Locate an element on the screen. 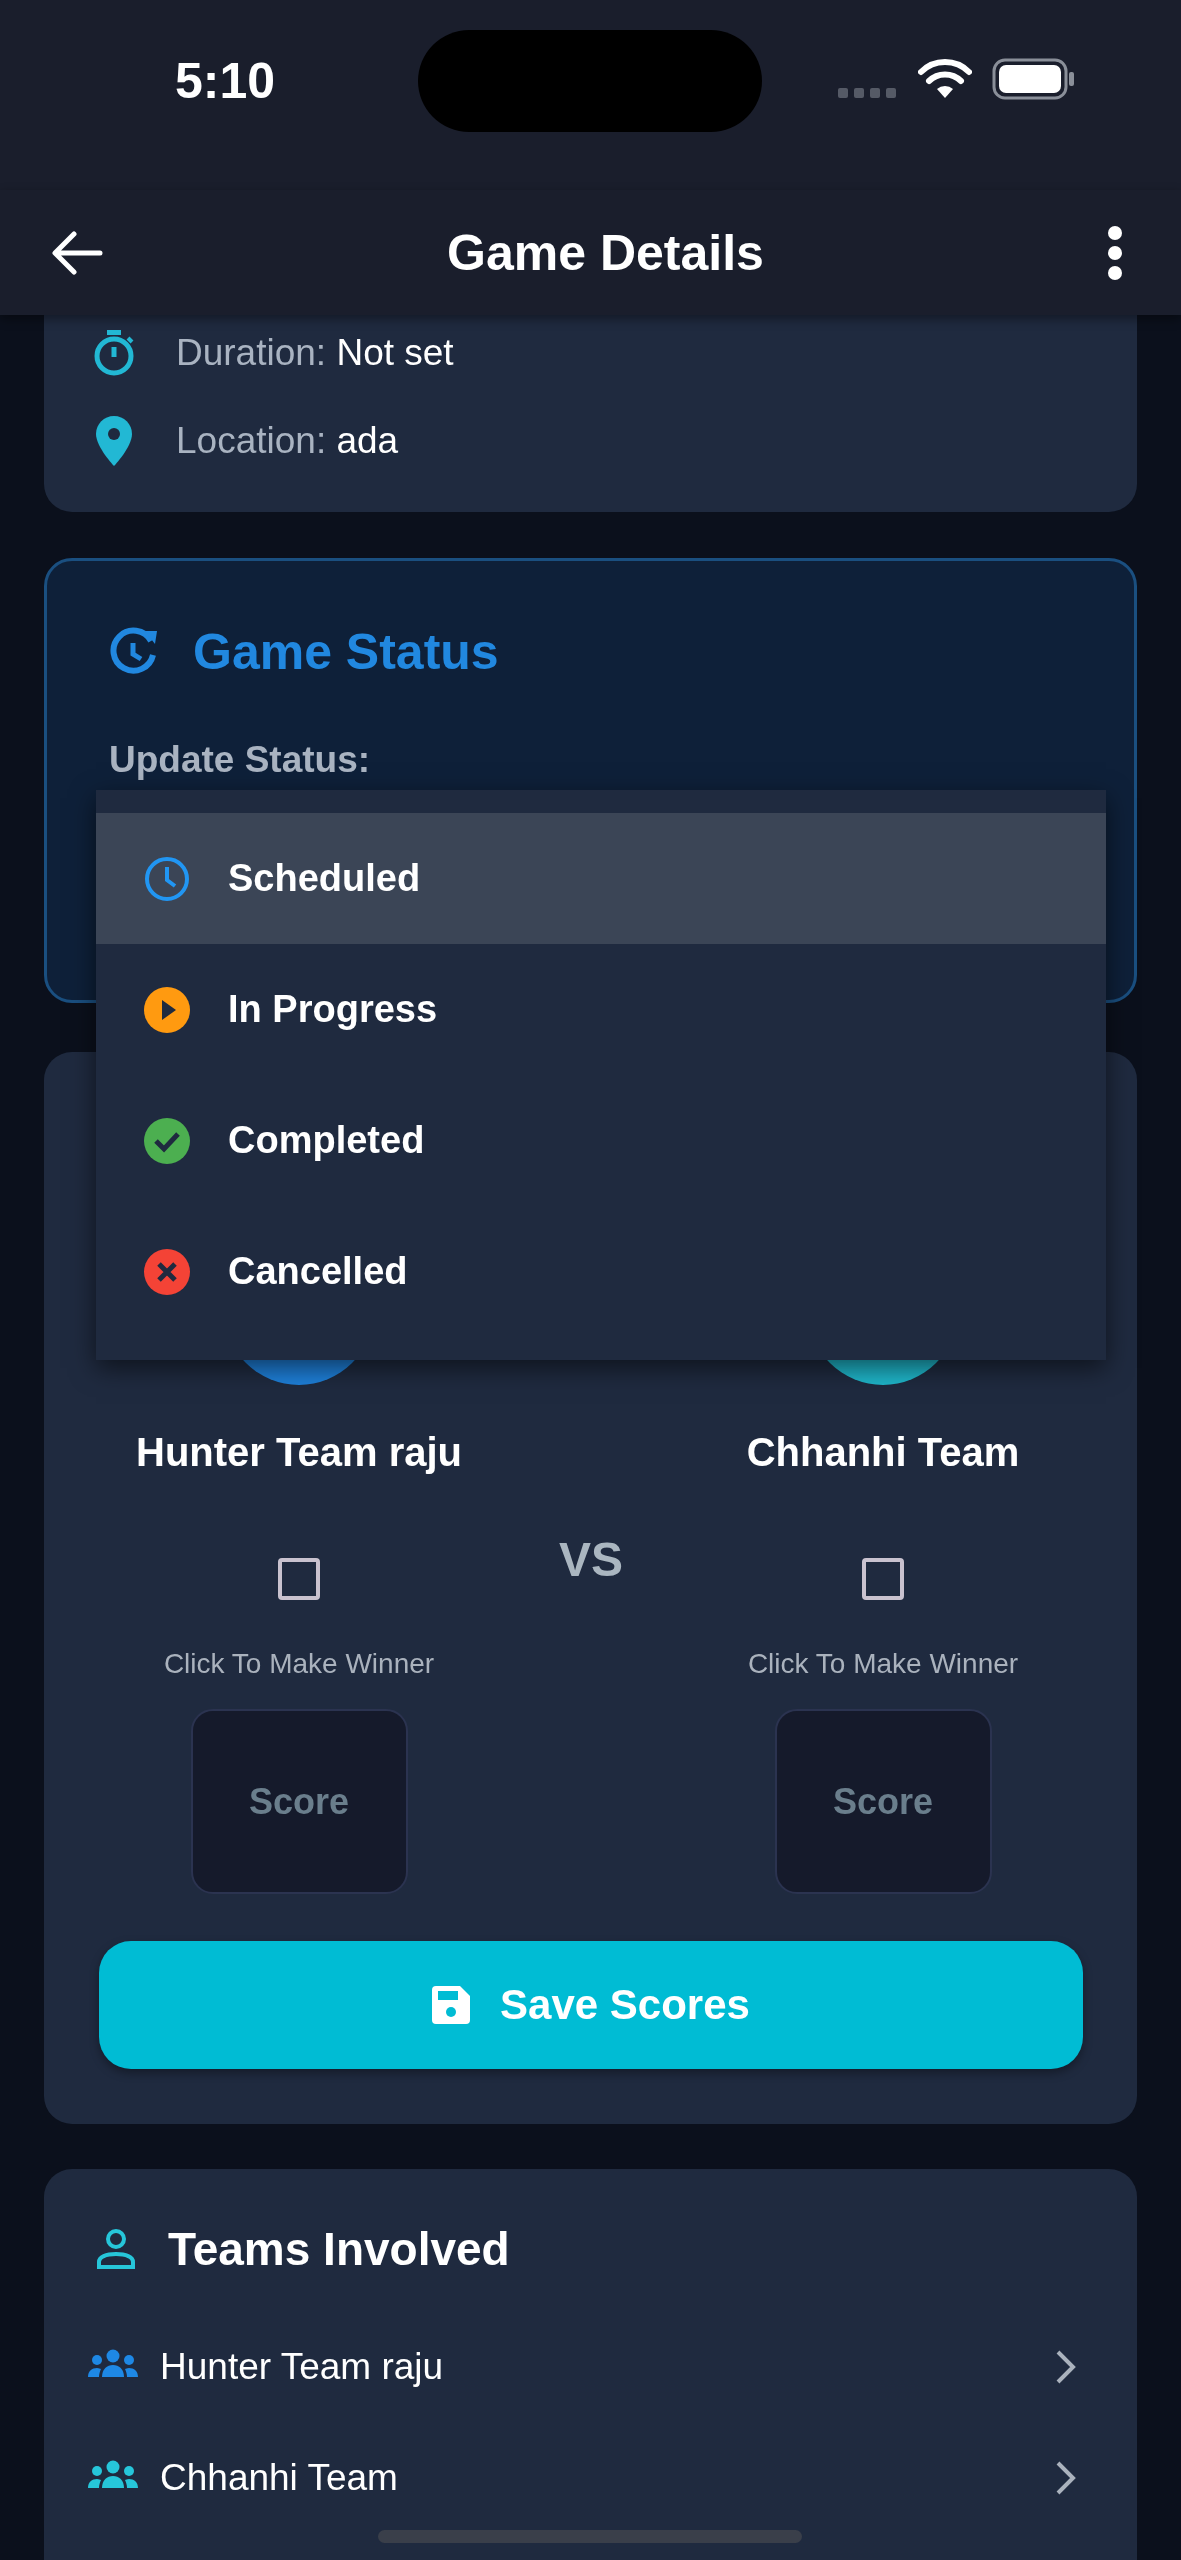 The width and height of the screenshot is (1181, 2560). back-arrow-icon is located at coordinates (77, 252).